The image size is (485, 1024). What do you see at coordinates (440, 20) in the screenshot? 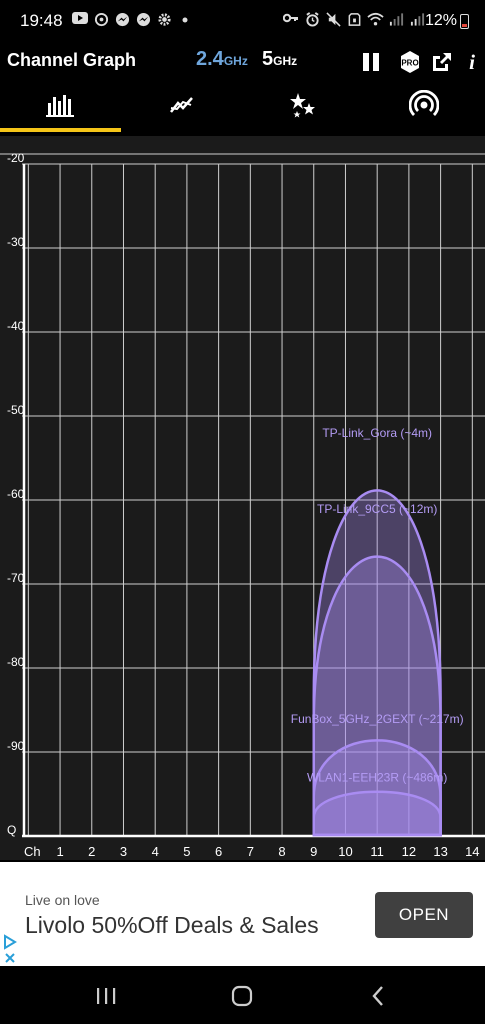
I see `battery-percent: 12%` at bounding box center [440, 20].